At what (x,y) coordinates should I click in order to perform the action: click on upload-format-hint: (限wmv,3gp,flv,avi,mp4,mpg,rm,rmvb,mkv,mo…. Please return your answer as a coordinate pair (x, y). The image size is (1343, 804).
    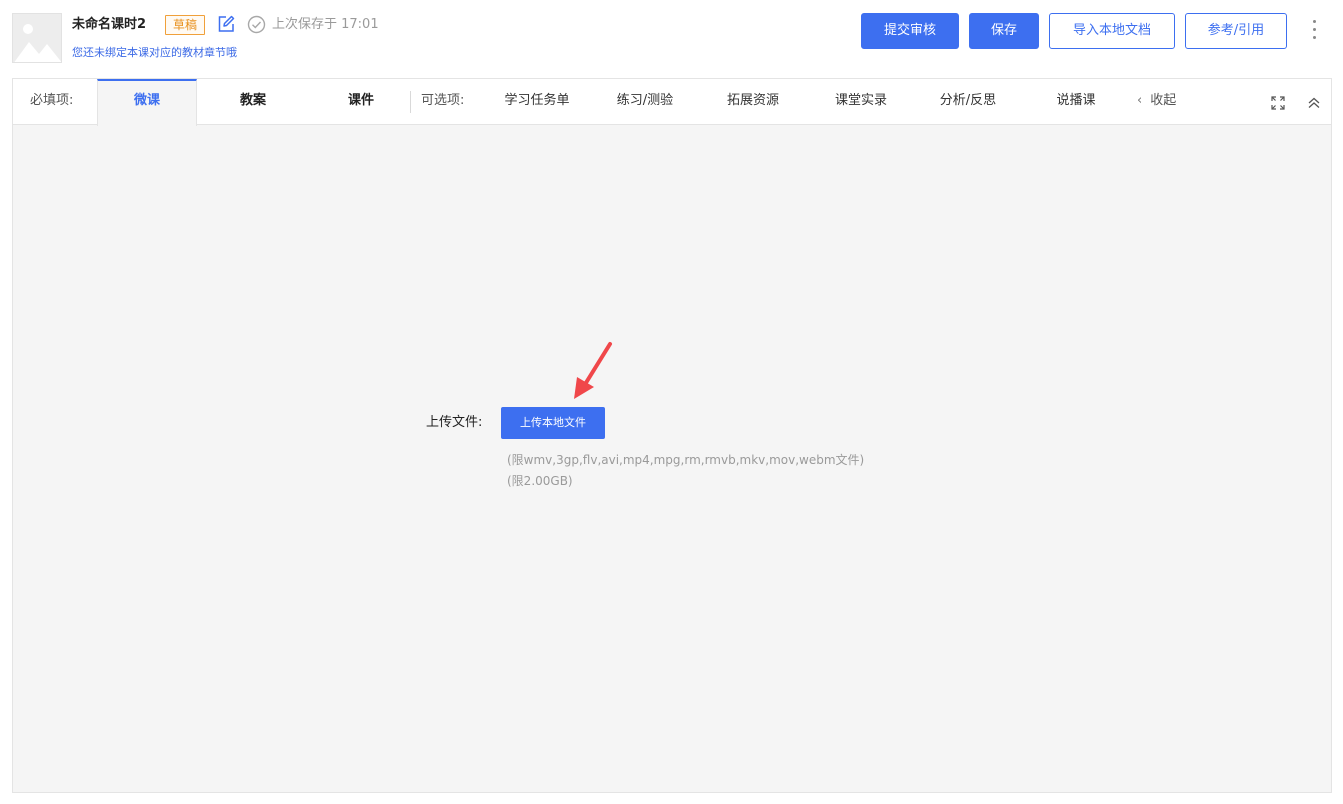
    Looking at the image, I should click on (686, 460).